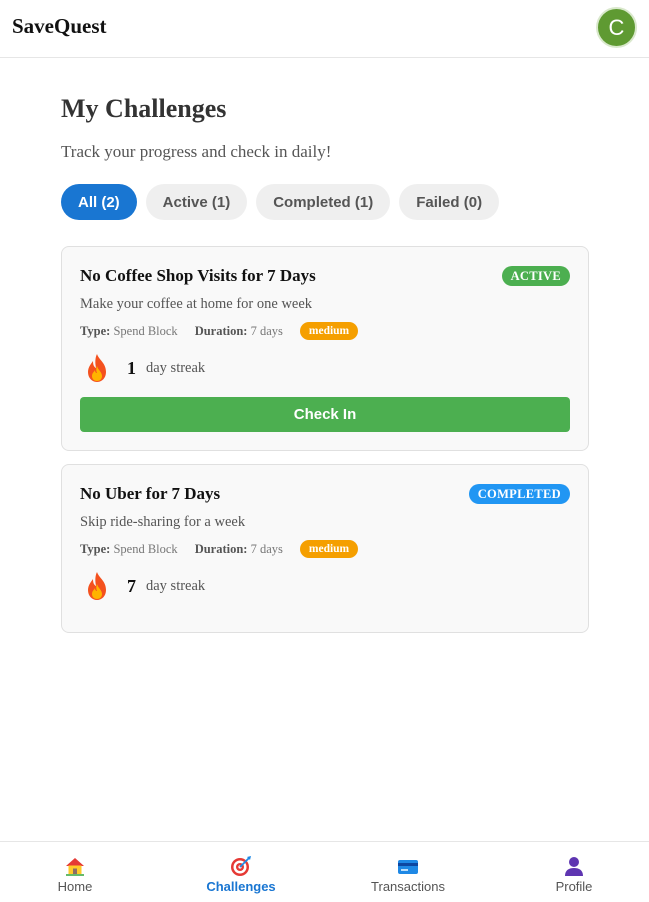  I want to click on streak: 1 day streak, so click(144, 368).